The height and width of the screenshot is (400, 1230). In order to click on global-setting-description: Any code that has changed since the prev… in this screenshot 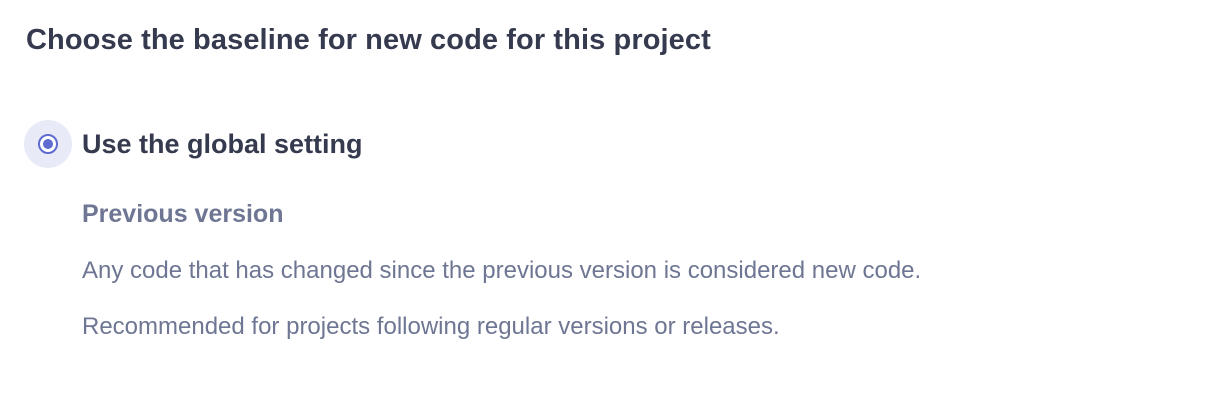, I will do `click(502, 270)`.